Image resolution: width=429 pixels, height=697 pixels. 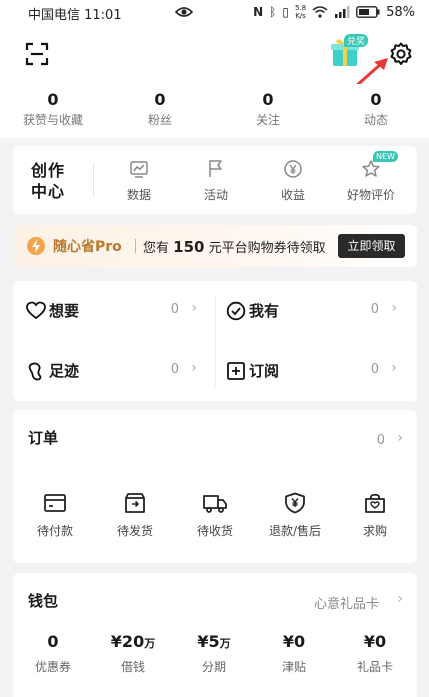 What do you see at coordinates (43, 437) in the screenshot?
I see `orders-title: 订单` at bounding box center [43, 437].